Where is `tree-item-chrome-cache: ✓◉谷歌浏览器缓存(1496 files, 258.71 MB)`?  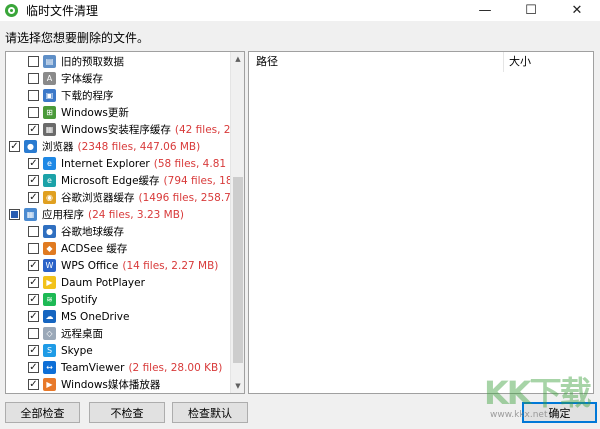 tree-item-chrome-cache: ✓◉谷歌浏览器缓存(1496 files, 258.71 MB) is located at coordinates (125, 197).